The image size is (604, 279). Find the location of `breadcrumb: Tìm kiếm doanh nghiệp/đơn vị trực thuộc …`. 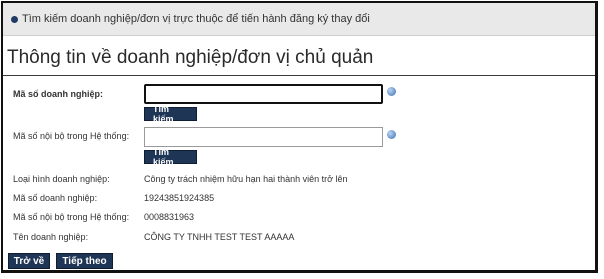

breadcrumb: Tìm kiếm doanh nghiệp/đơn vị trực thuộc … is located at coordinates (196, 19).